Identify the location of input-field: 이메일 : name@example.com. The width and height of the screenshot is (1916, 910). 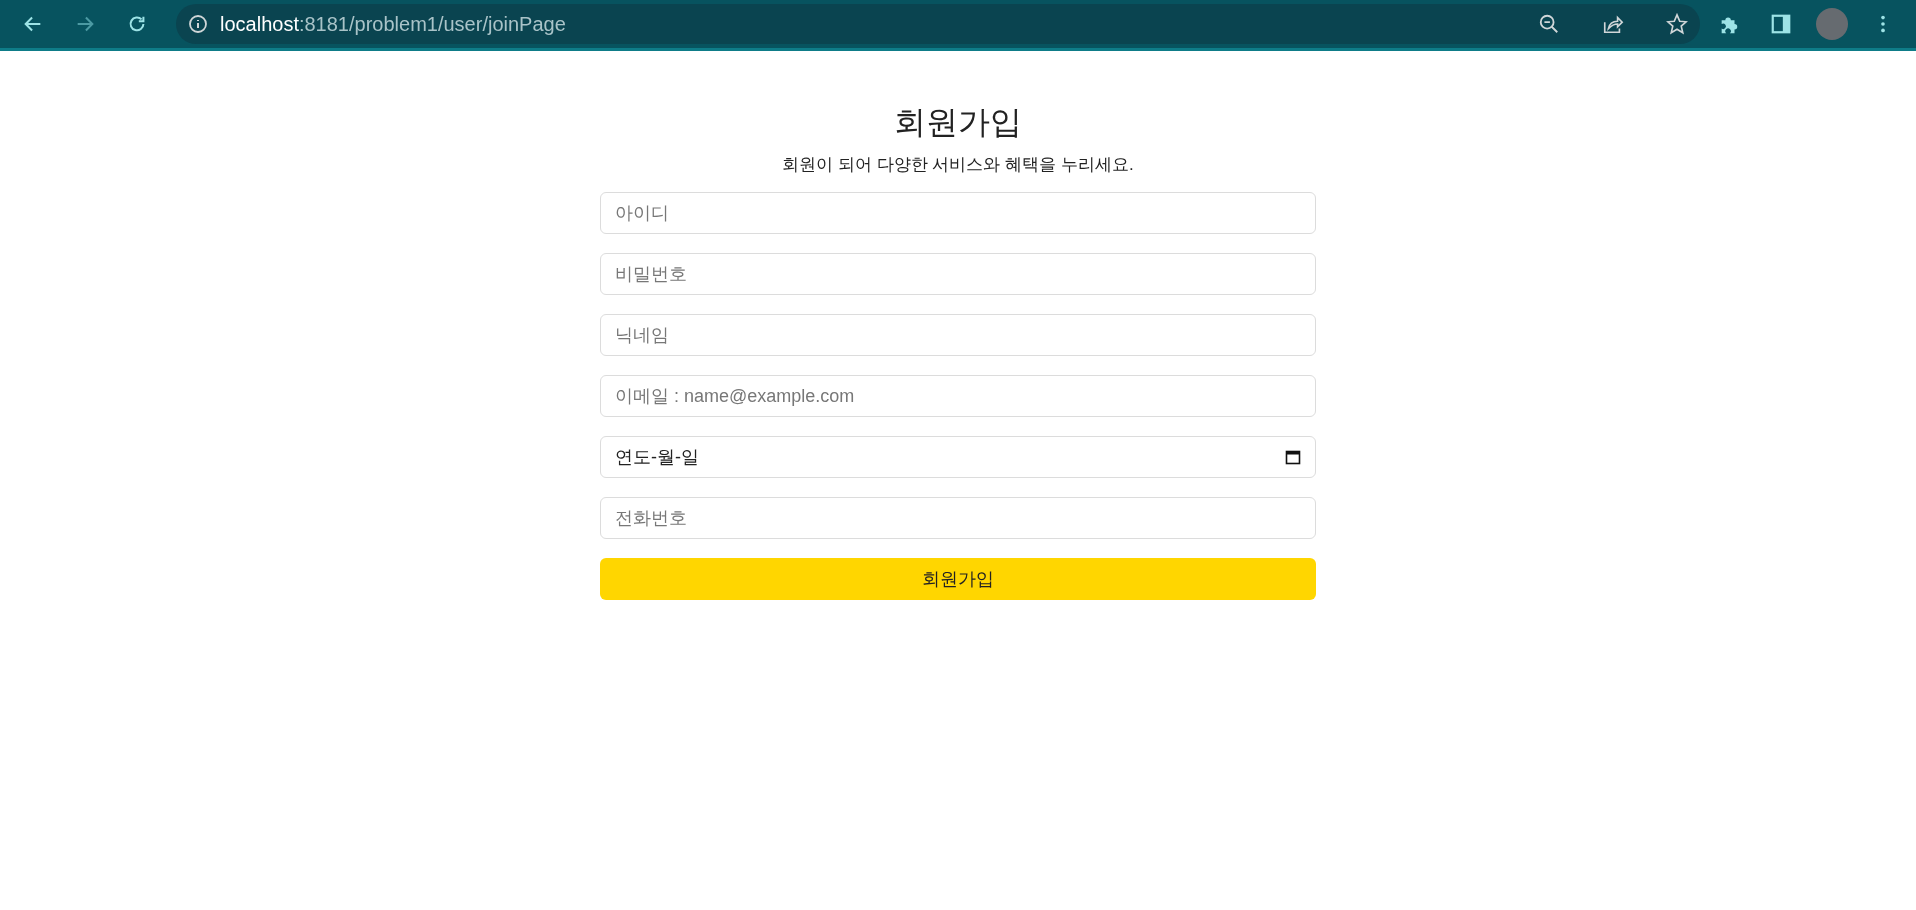
(958, 396).